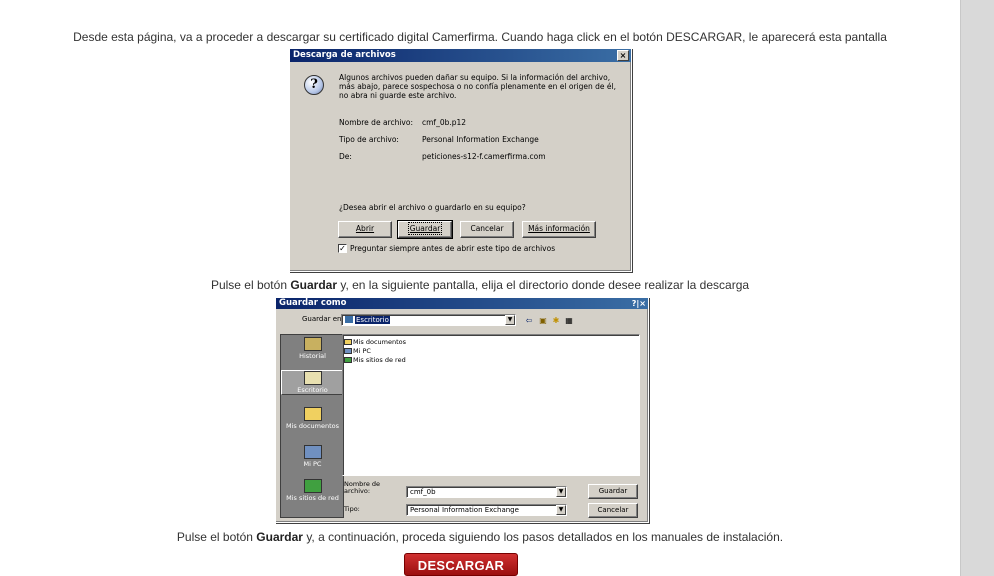 This screenshot has height=576, width=994. What do you see at coordinates (313, 303) in the screenshot?
I see `save-as-title: Guardar como` at bounding box center [313, 303].